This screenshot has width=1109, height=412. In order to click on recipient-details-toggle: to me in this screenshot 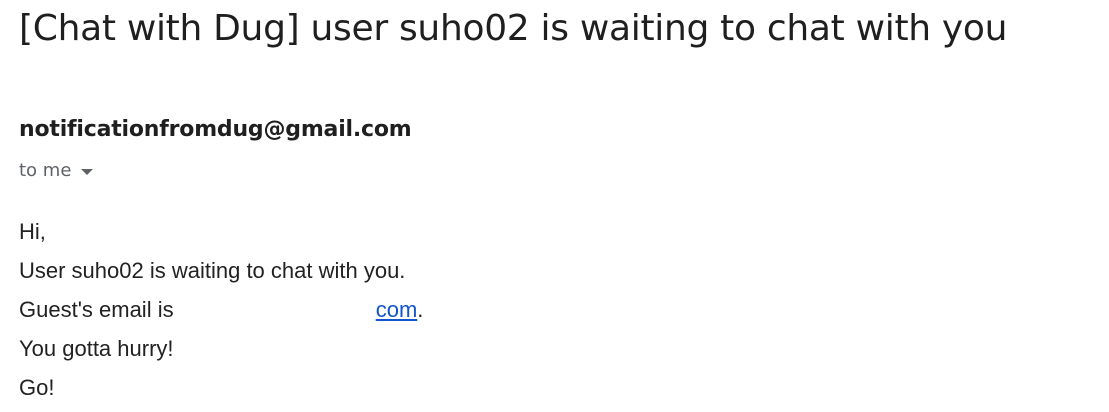, I will do `click(56, 170)`.